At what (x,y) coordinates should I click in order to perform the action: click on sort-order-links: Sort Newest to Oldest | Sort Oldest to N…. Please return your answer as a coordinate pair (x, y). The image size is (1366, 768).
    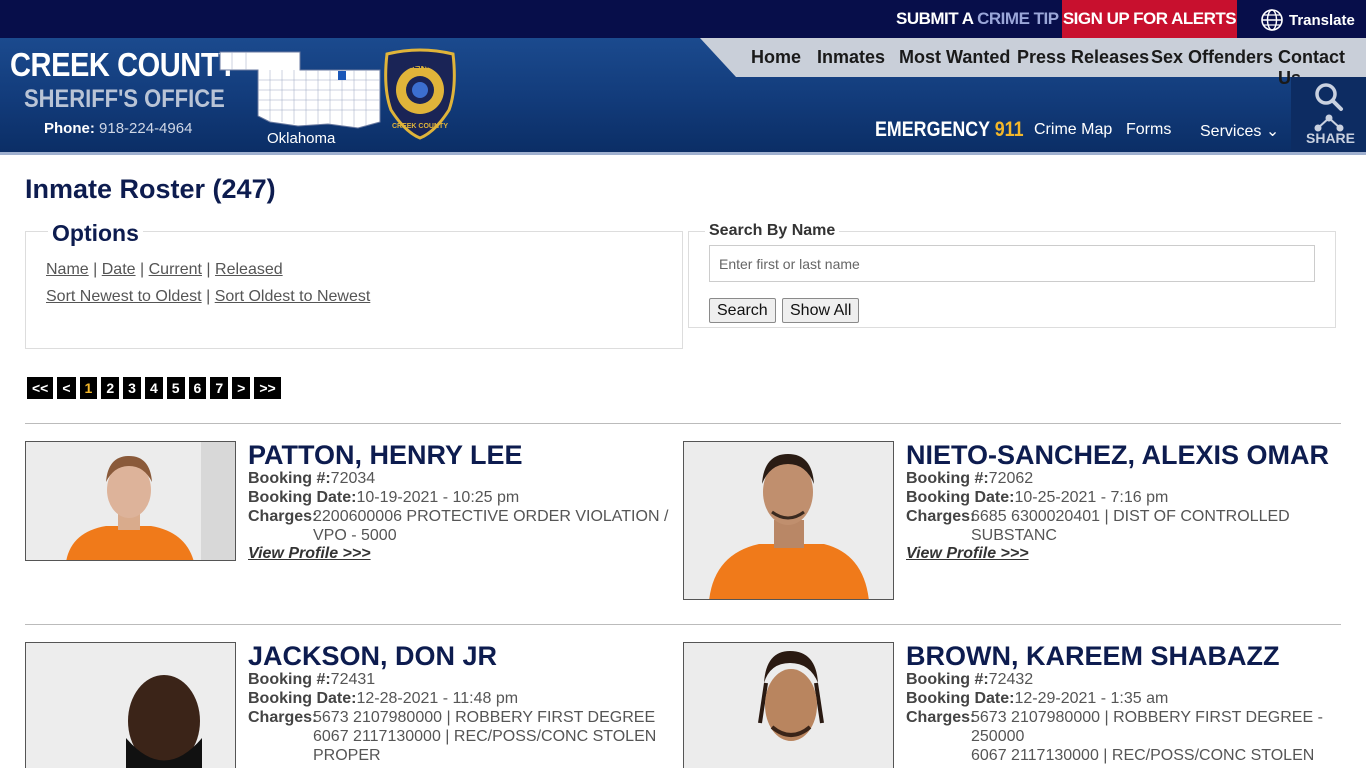
    Looking at the image, I should click on (208, 297).